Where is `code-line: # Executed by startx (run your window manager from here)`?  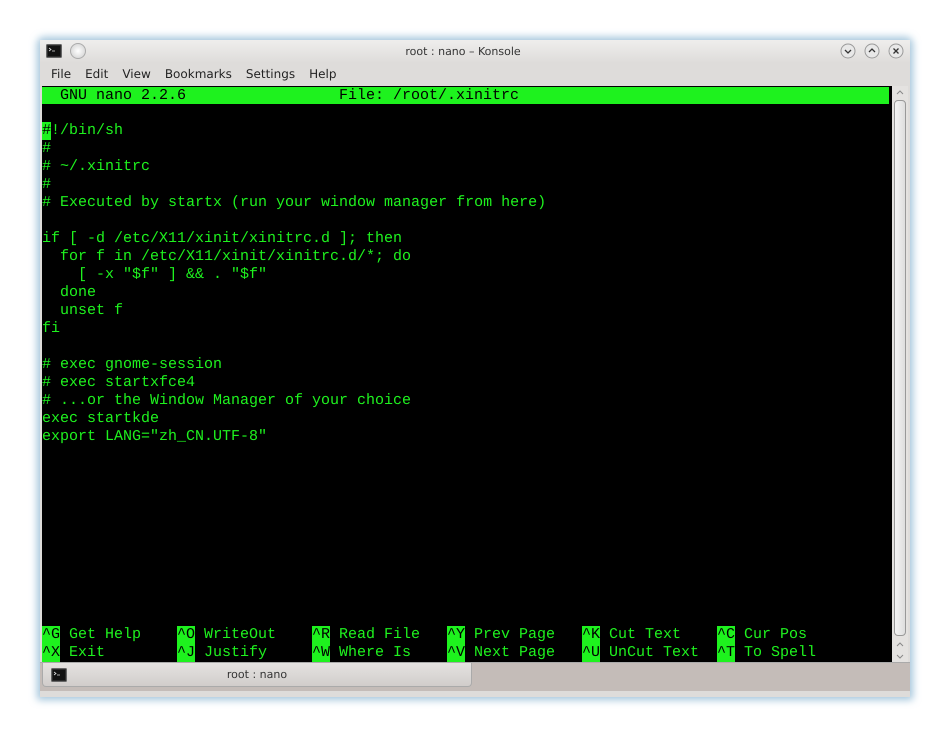
code-line: # Executed by startx (run your window manager from here) is located at coordinates (294, 203).